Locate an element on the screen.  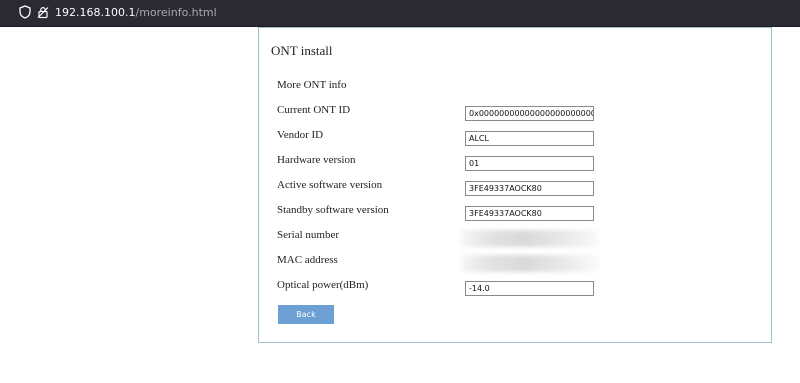
current-ont-id-field: 0x000000000000000000000000000 is located at coordinates (529, 113).